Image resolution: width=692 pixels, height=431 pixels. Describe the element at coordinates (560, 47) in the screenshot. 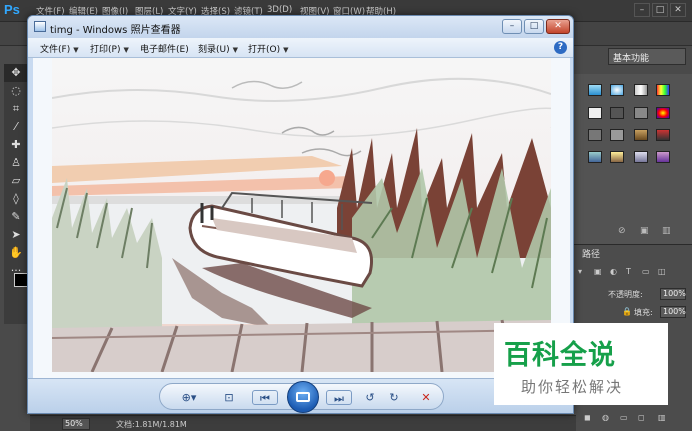

I see `help-icon: ?` at that location.